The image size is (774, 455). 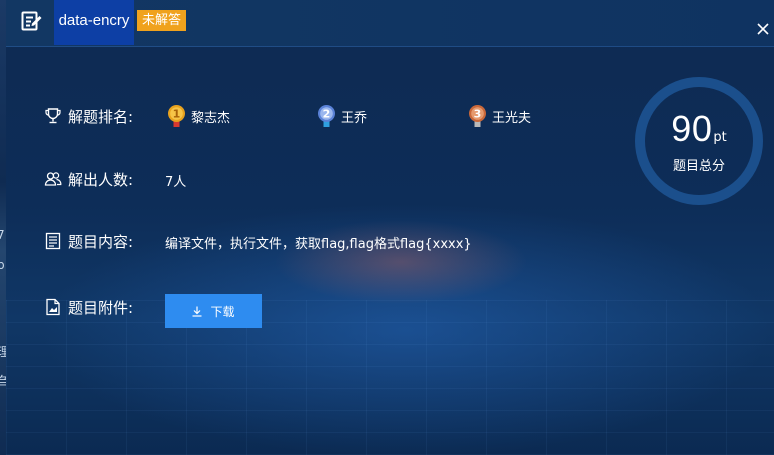 I want to click on solvers-row: 解出人数:, so click(x=88, y=179).